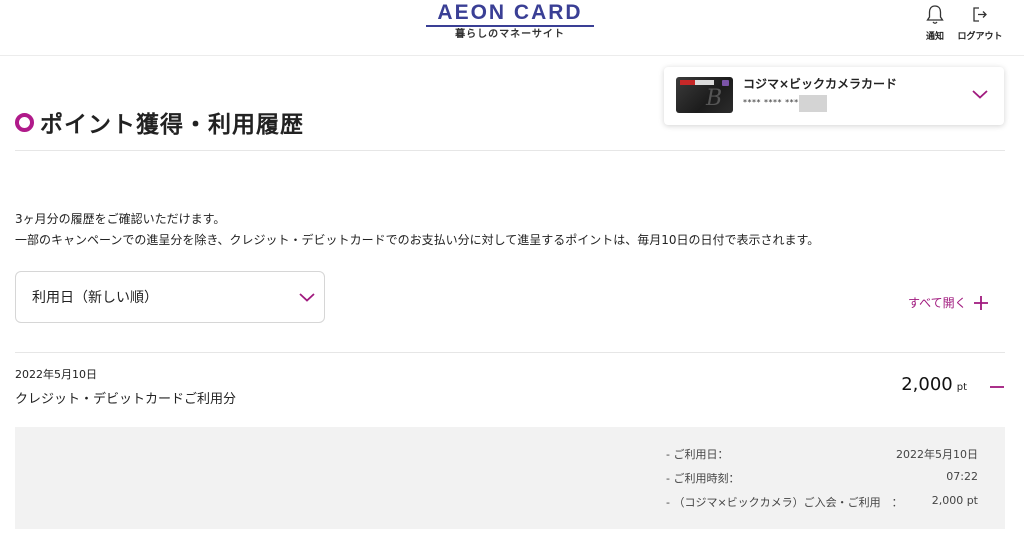 The width and height of the screenshot is (1024, 537). What do you see at coordinates (980, 302) in the screenshot?
I see `plus-icon` at bounding box center [980, 302].